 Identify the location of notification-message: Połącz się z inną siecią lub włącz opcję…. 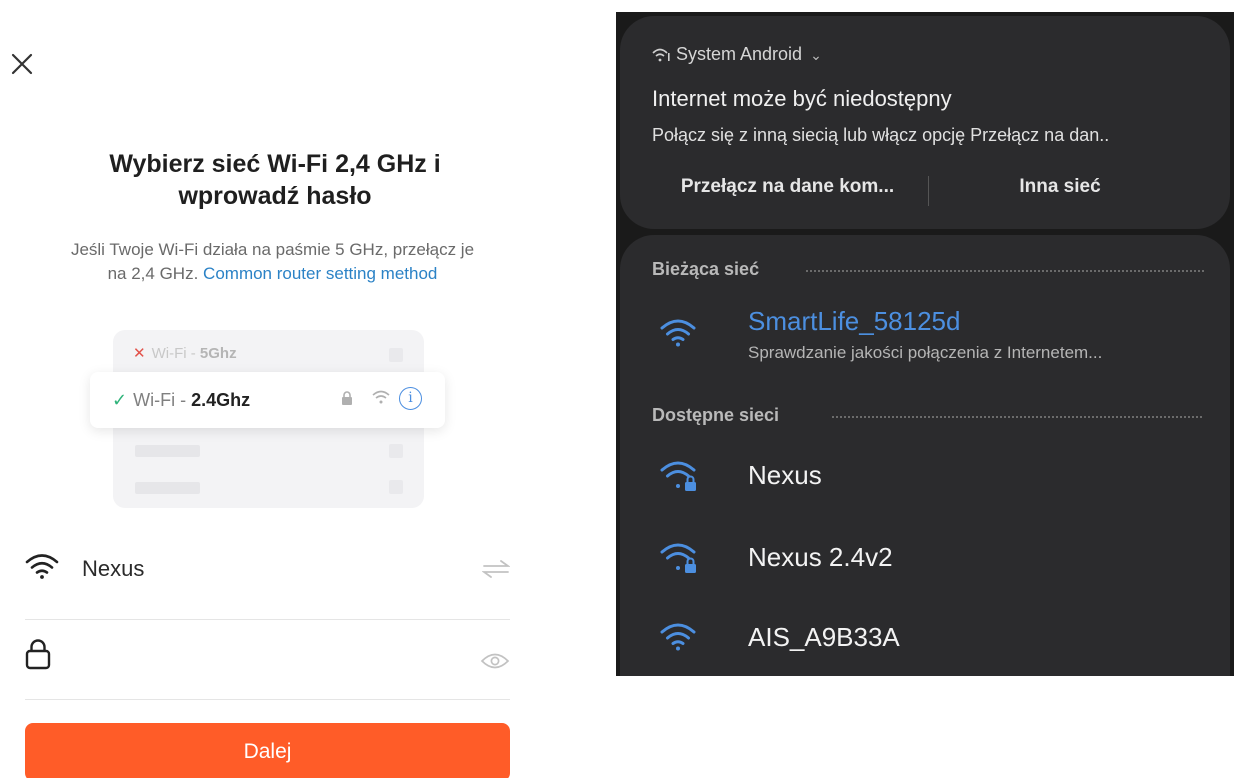
(881, 135).